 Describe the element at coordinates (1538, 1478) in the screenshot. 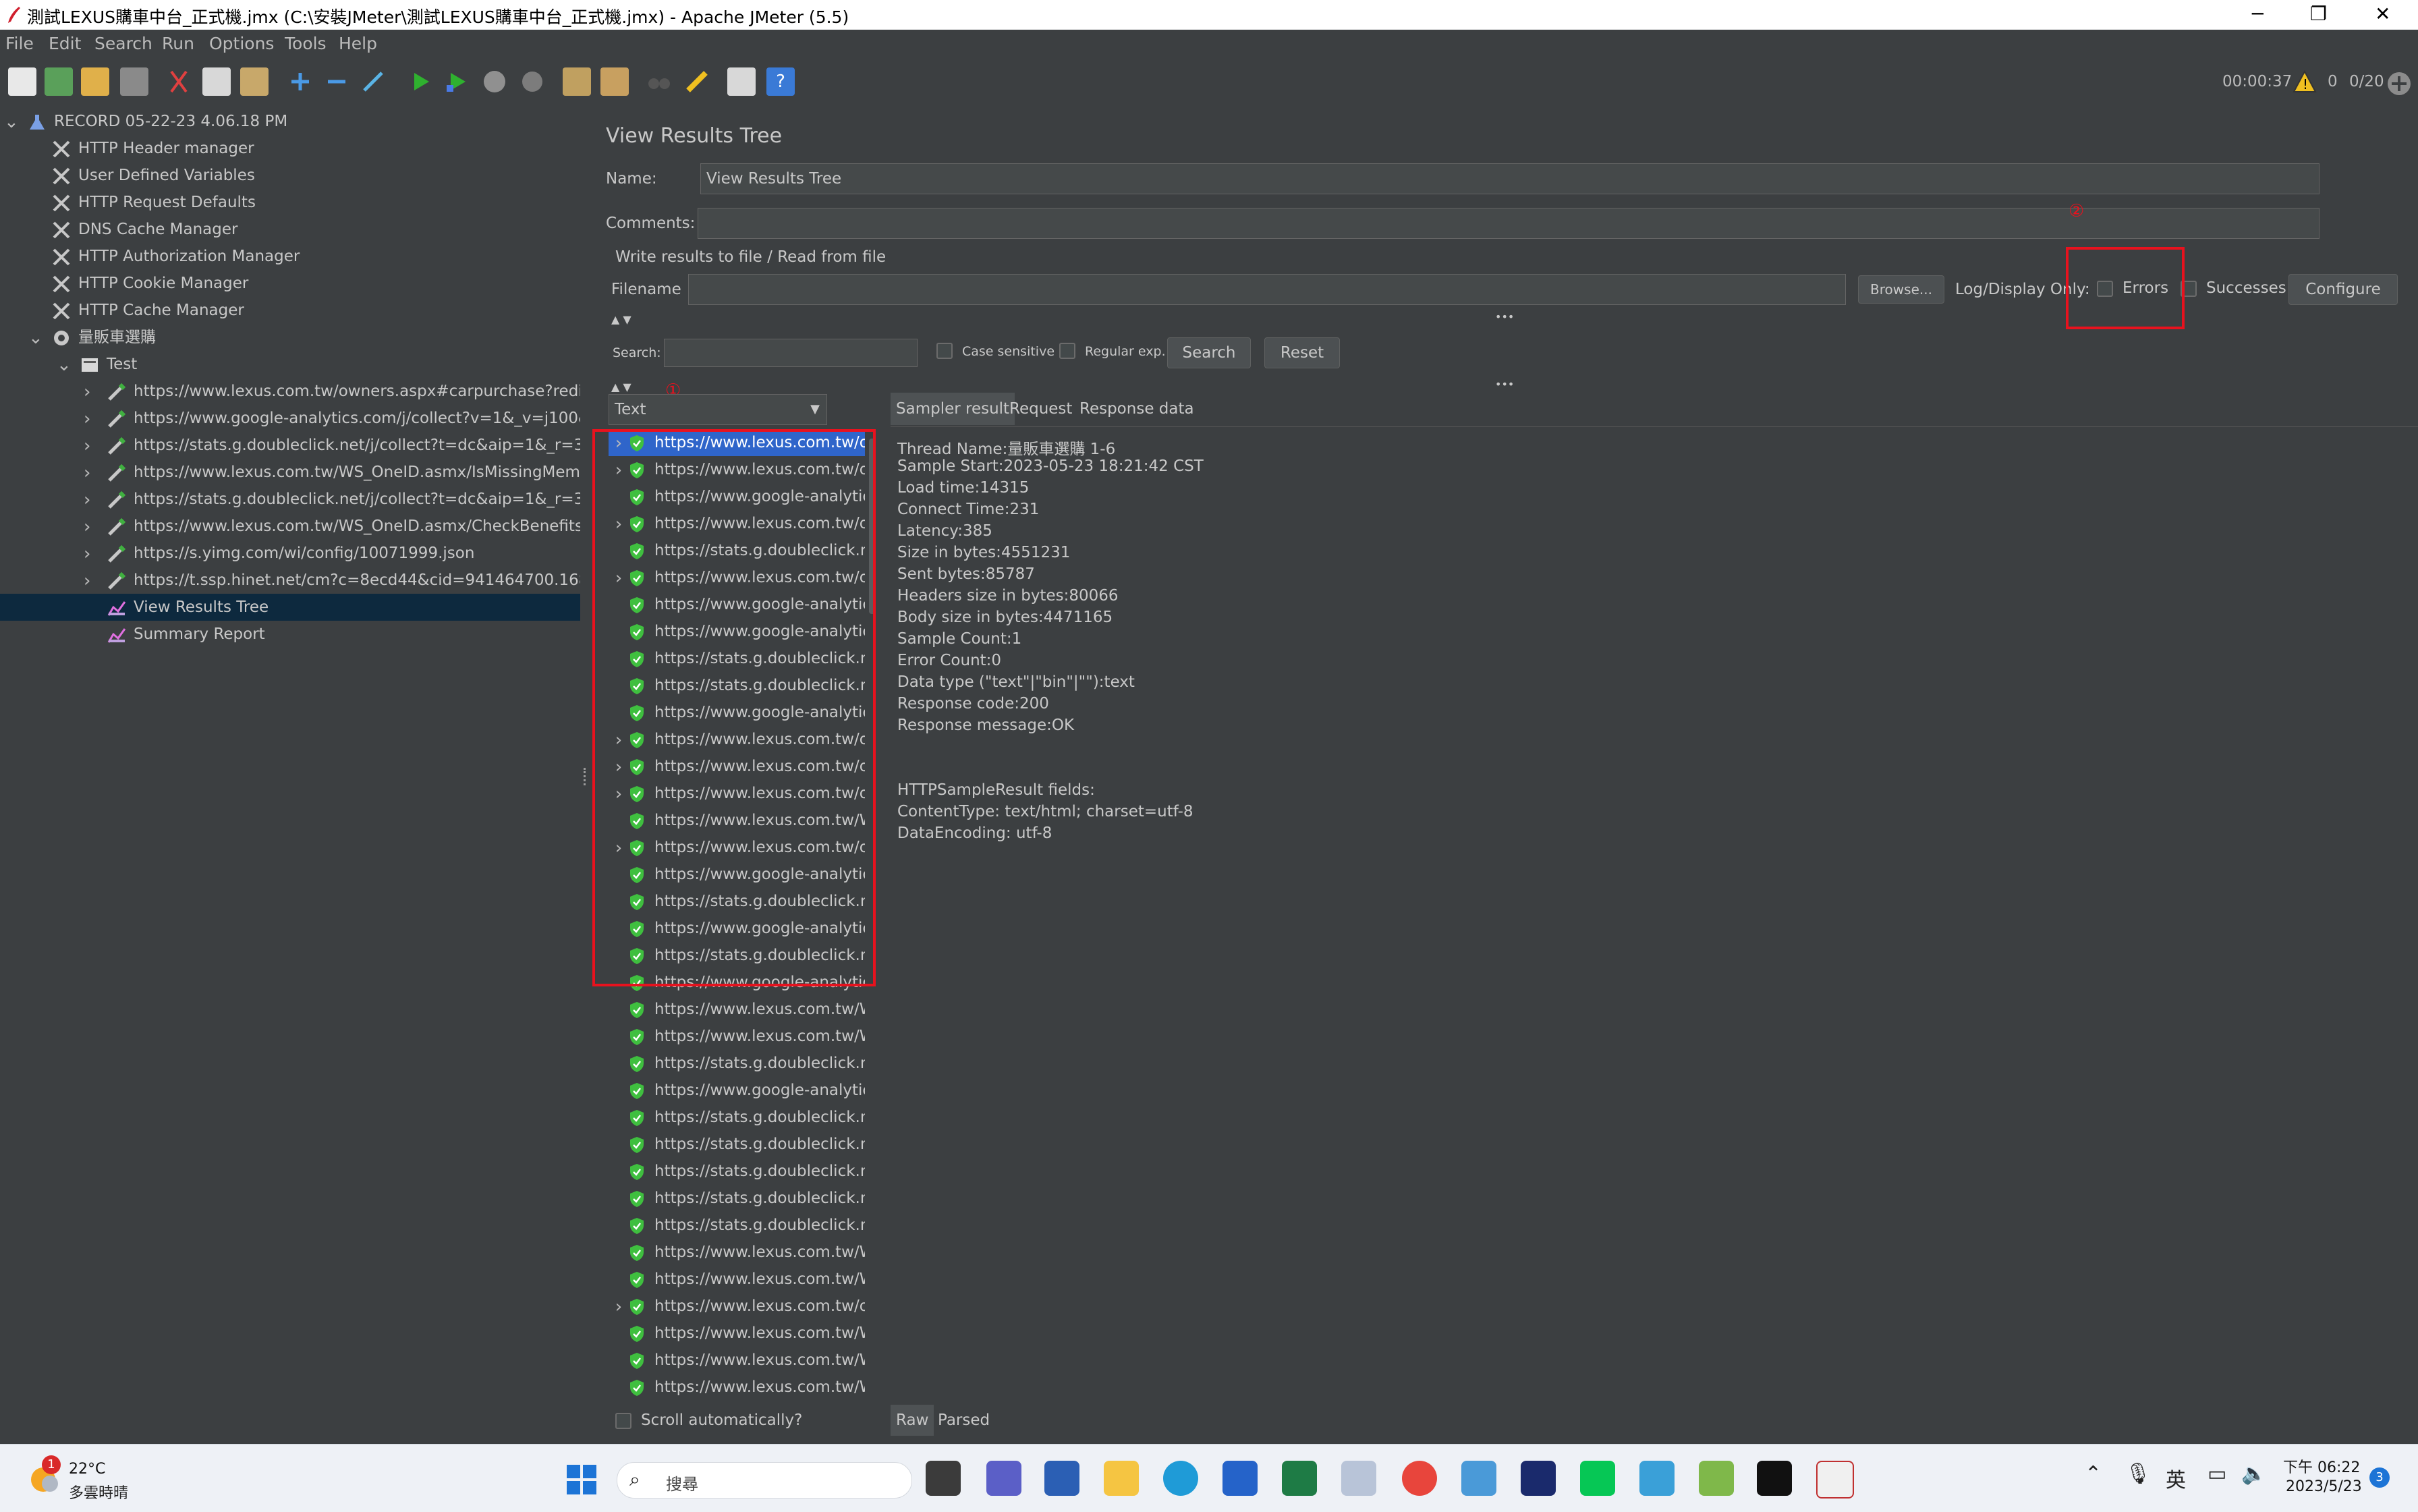

I see `webex-icon` at that location.